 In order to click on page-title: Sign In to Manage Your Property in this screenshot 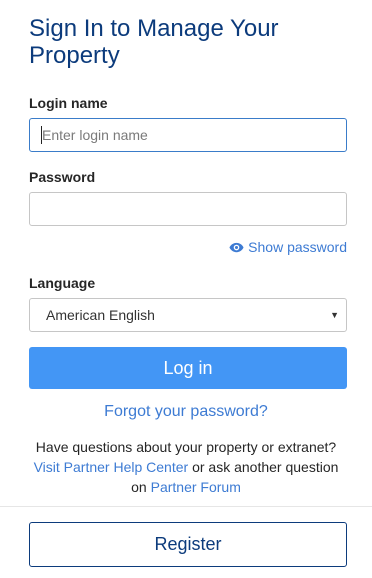, I will do `click(154, 42)`.